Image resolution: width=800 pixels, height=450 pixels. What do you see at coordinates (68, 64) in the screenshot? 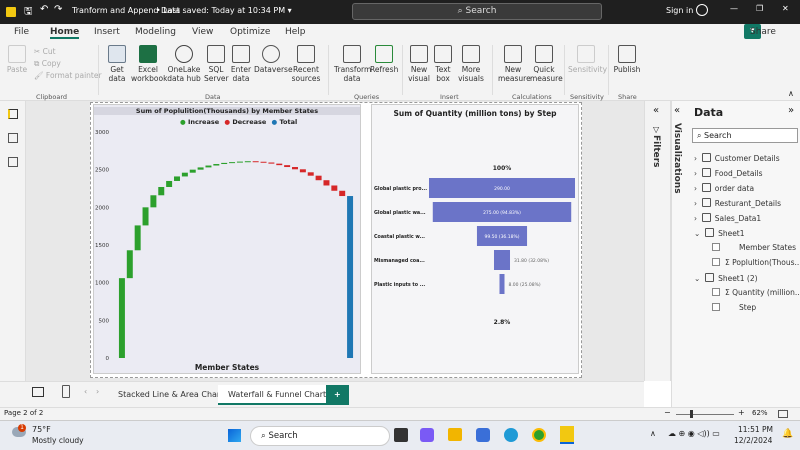
I see `copy-button: ⧉ Copy` at bounding box center [68, 64].